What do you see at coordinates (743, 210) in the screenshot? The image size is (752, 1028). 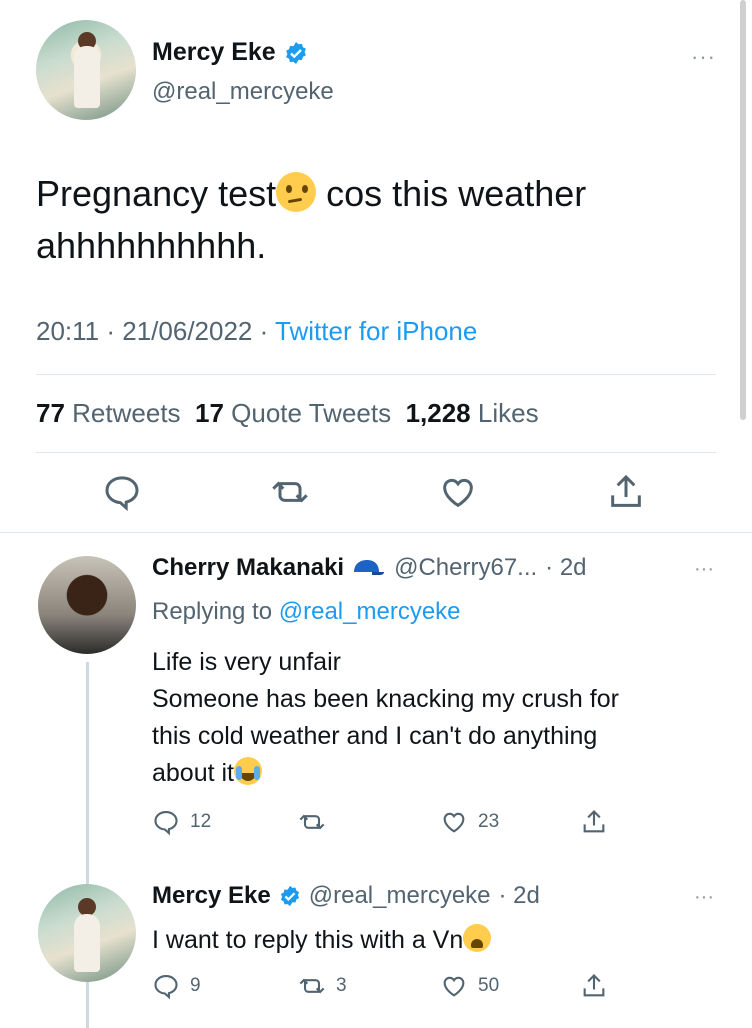 I see `scrollbar` at bounding box center [743, 210].